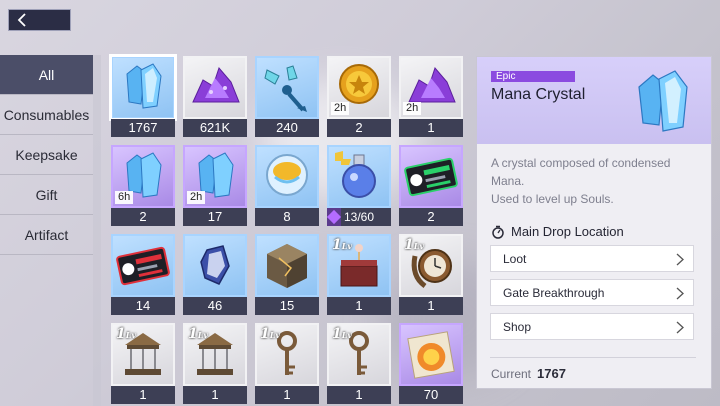 This screenshot has height=406, width=720. I want to click on sidebar-divider, so click(97, 230).